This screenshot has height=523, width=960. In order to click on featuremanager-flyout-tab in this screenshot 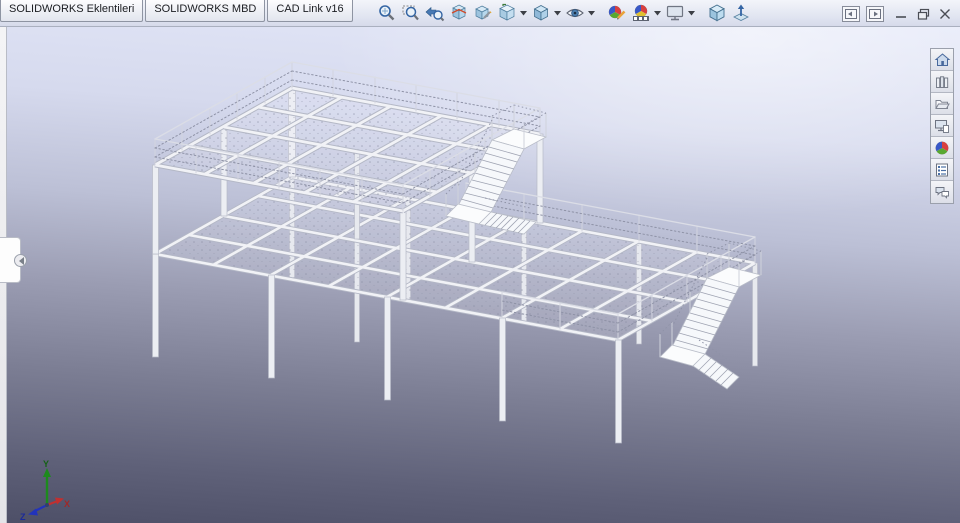, I will do `click(13, 260)`.